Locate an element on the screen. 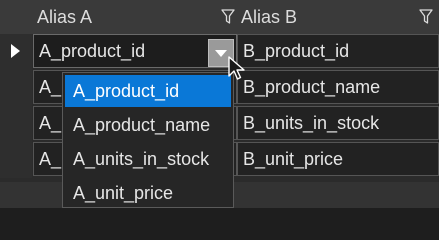 The height and width of the screenshot is (240, 439). cell-alias-b-row-1: B_product_id is located at coordinates (338, 51).